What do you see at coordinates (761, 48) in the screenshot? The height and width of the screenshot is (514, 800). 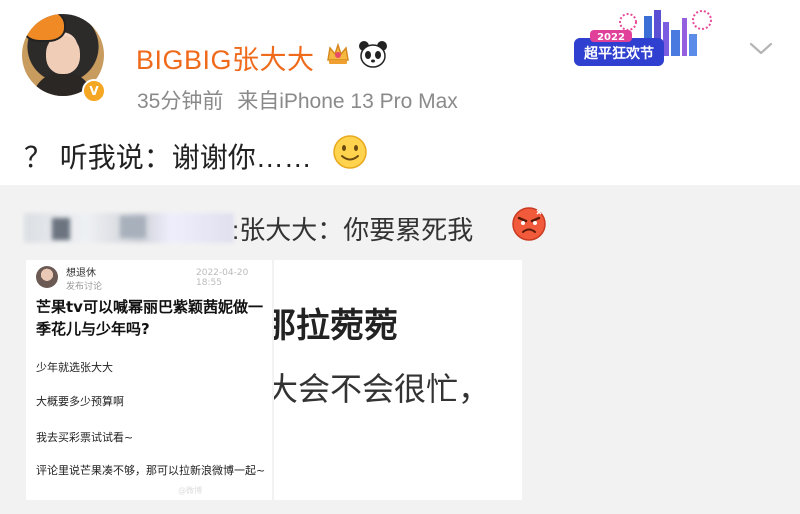 I see `chevron-down-icon` at bounding box center [761, 48].